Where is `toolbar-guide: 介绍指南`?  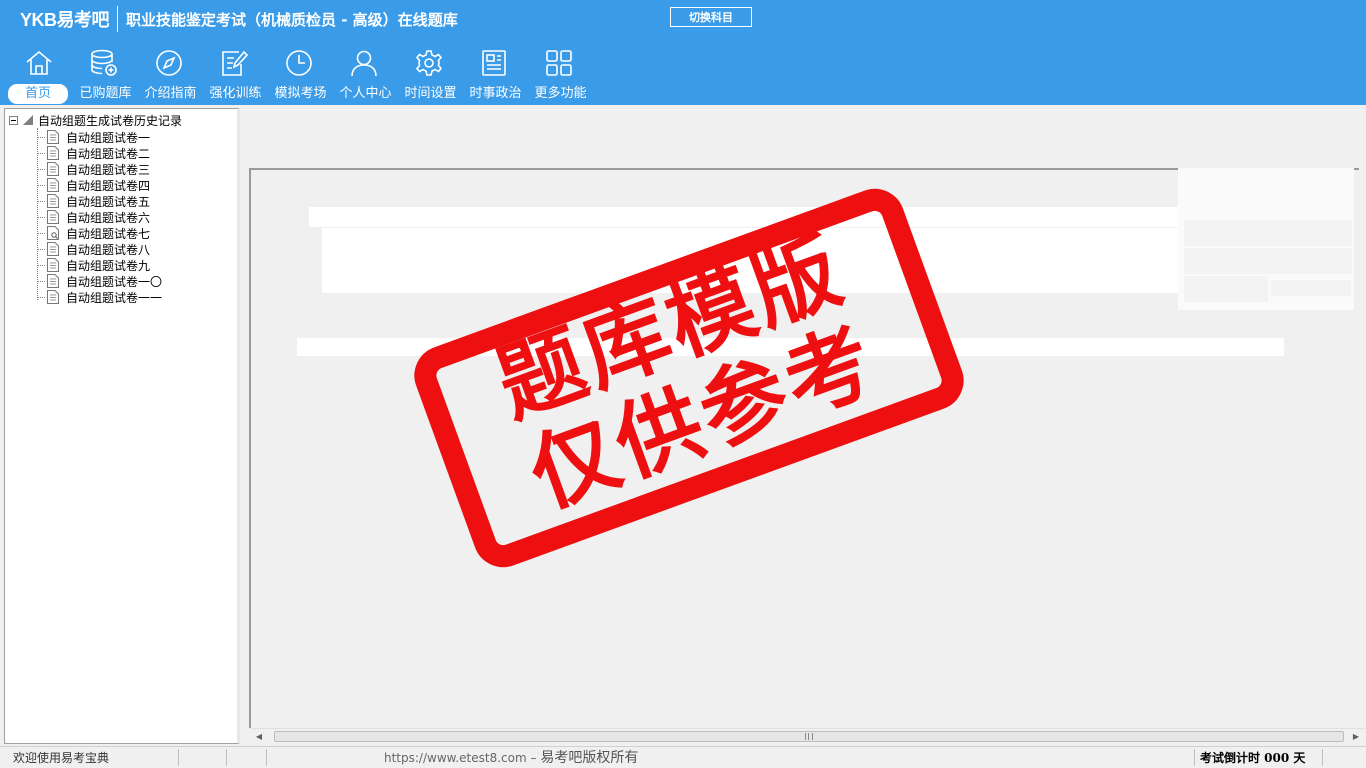 toolbar-guide: 介绍指南 is located at coordinates (170, 75).